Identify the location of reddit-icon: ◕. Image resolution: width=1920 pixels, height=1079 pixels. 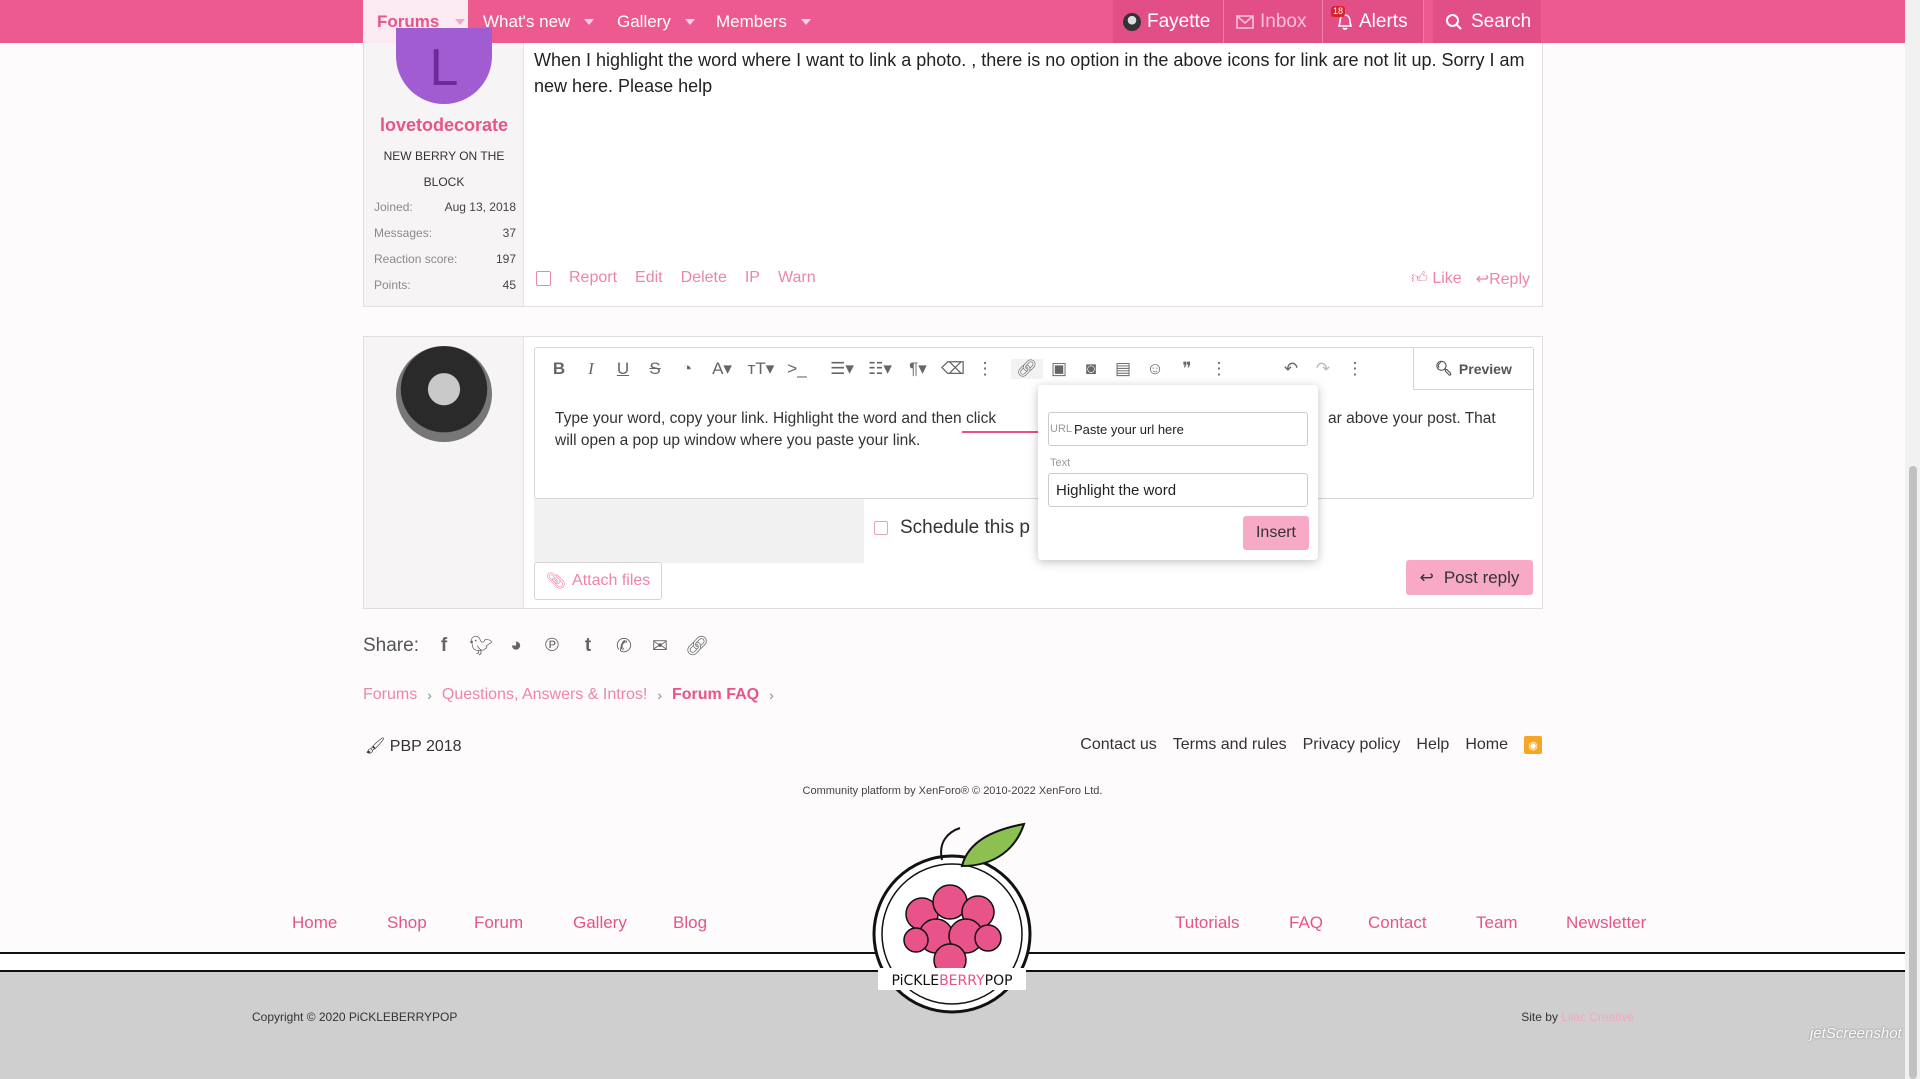
(516, 646).